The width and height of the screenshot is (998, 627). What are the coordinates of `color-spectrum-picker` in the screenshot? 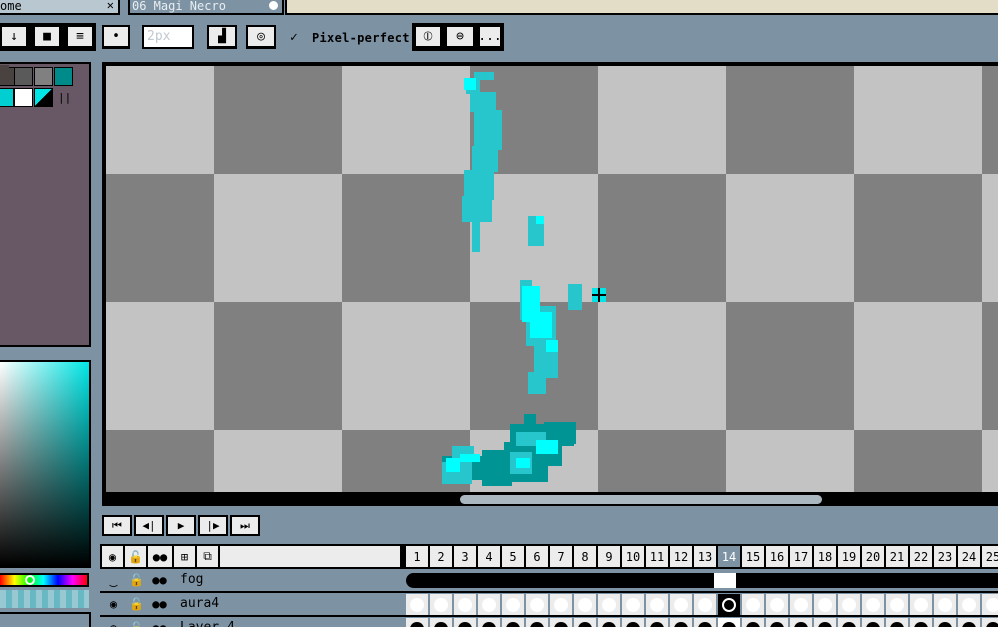 It's located at (45, 464).